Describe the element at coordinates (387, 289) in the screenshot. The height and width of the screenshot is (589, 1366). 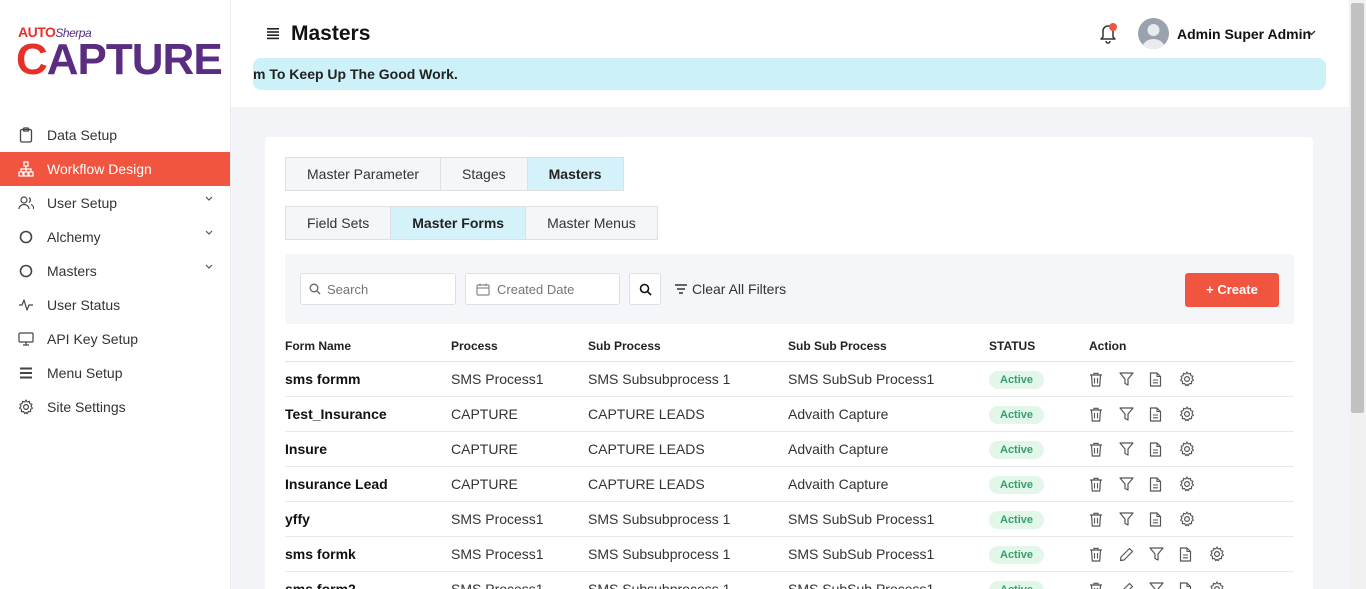
I see `search-input` at that location.